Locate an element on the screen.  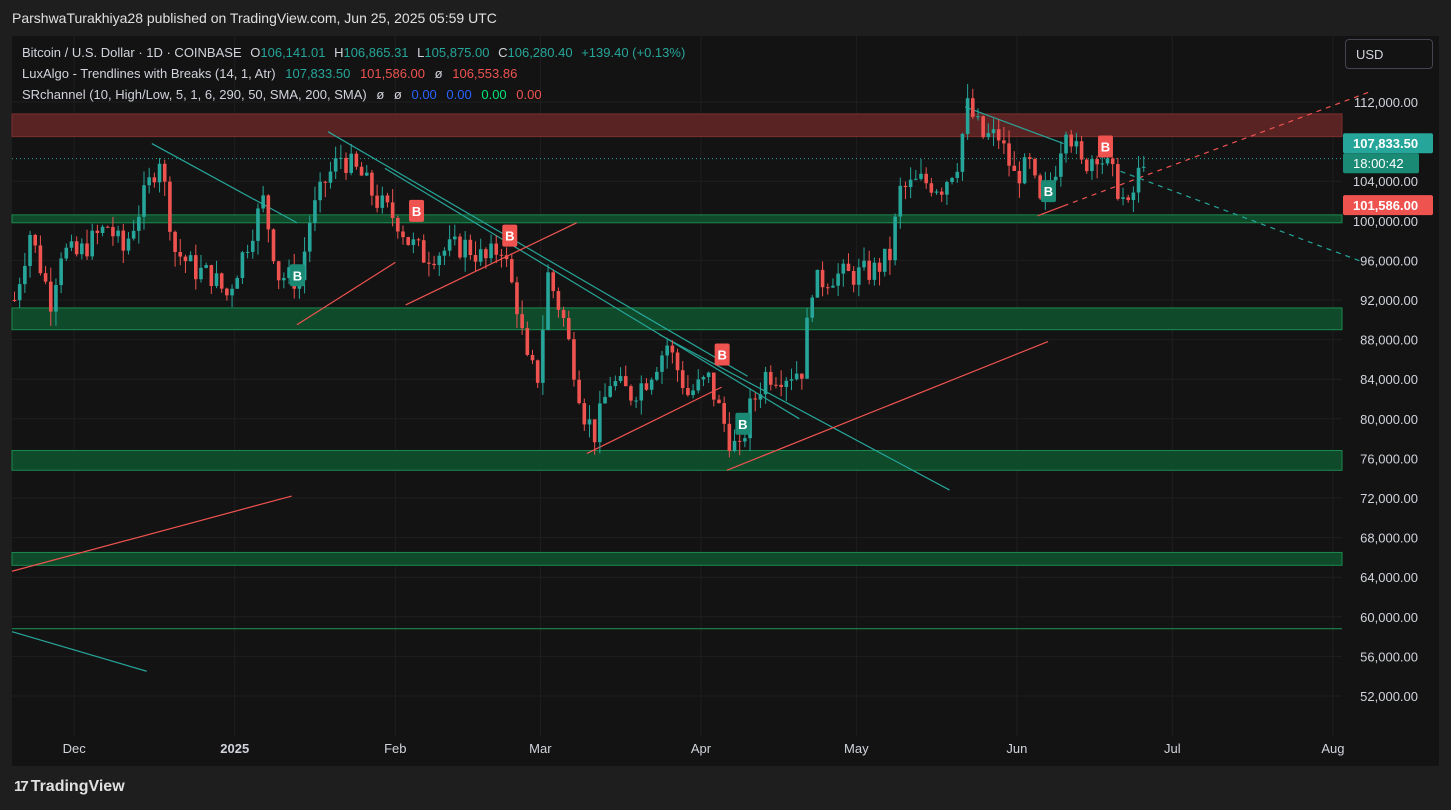
currency-button: USD is located at coordinates (1389, 54).